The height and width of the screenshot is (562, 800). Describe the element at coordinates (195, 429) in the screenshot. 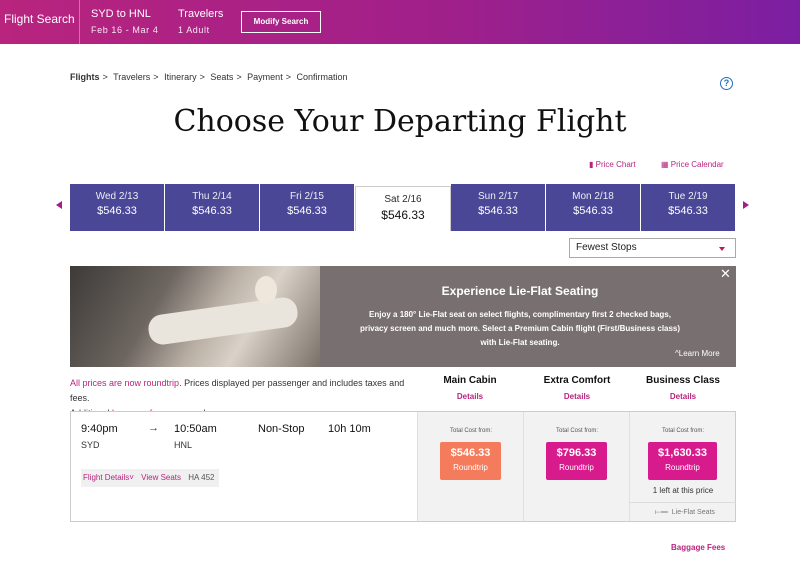

I see `arrive-time: 10:50am` at that location.